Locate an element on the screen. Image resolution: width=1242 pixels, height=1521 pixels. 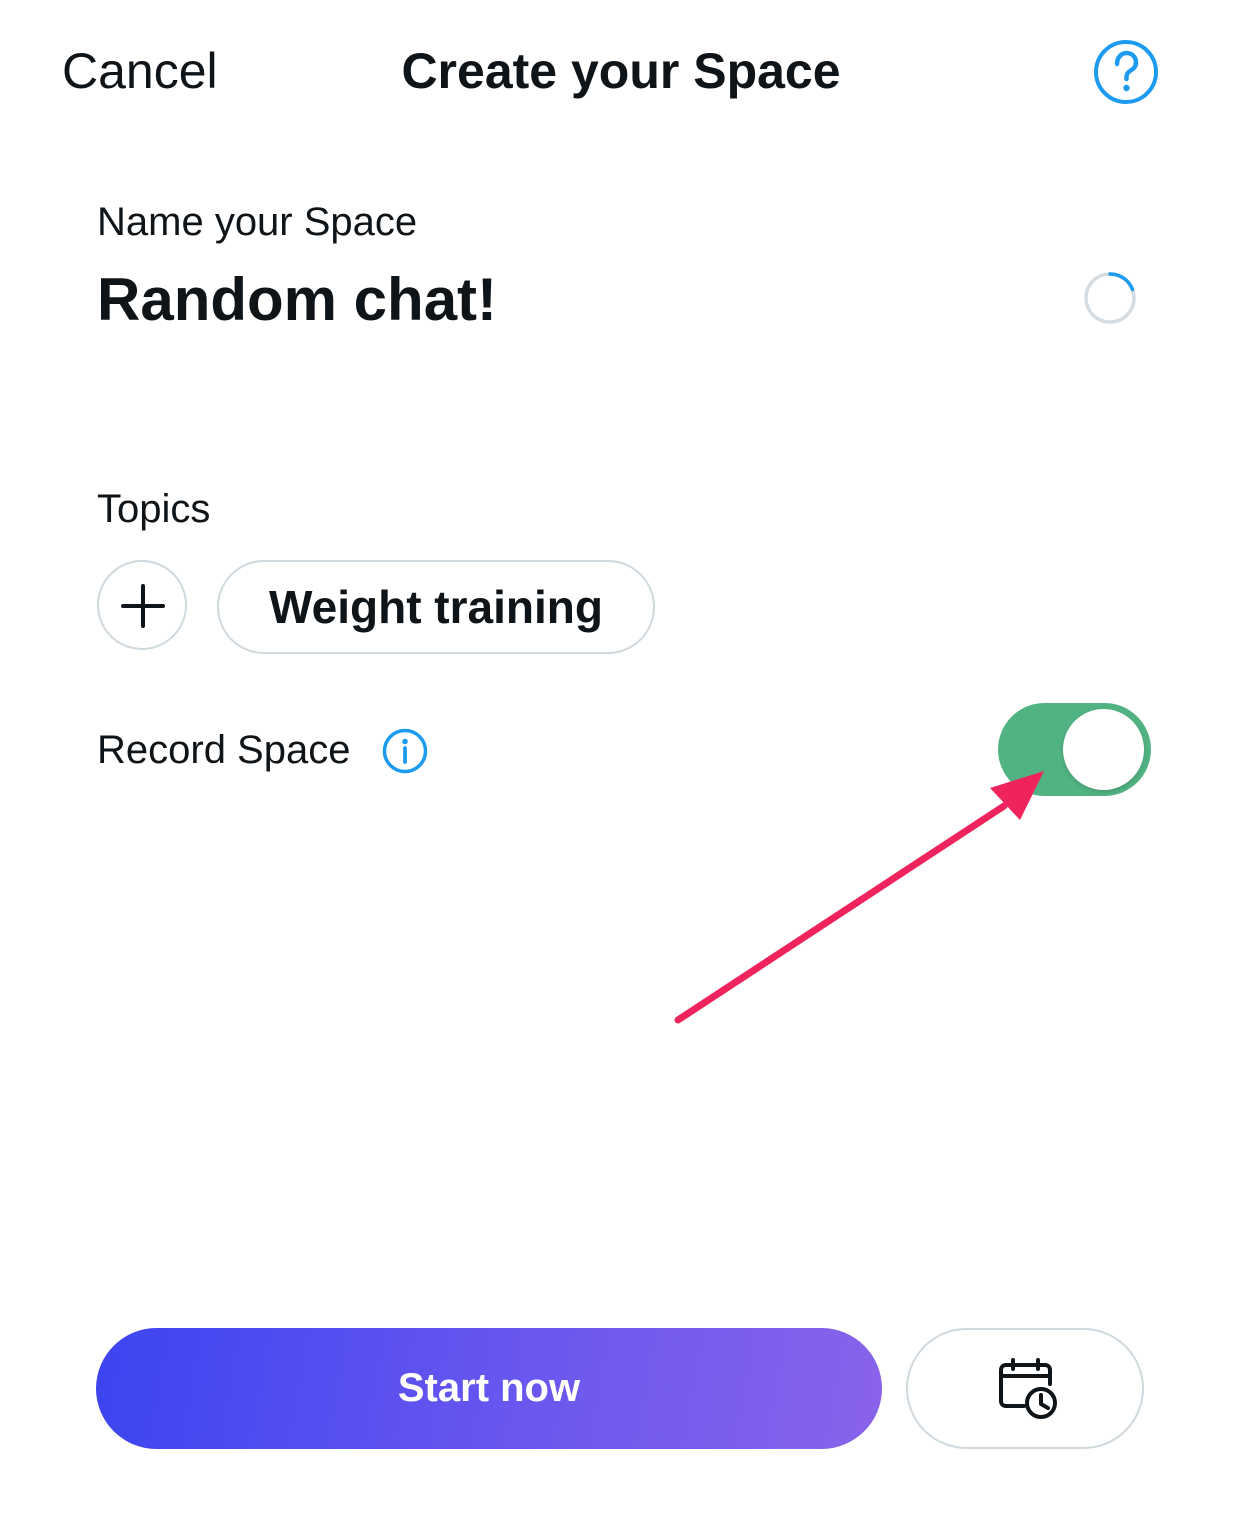
topics-label: Topics is located at coordinates (154, 509).